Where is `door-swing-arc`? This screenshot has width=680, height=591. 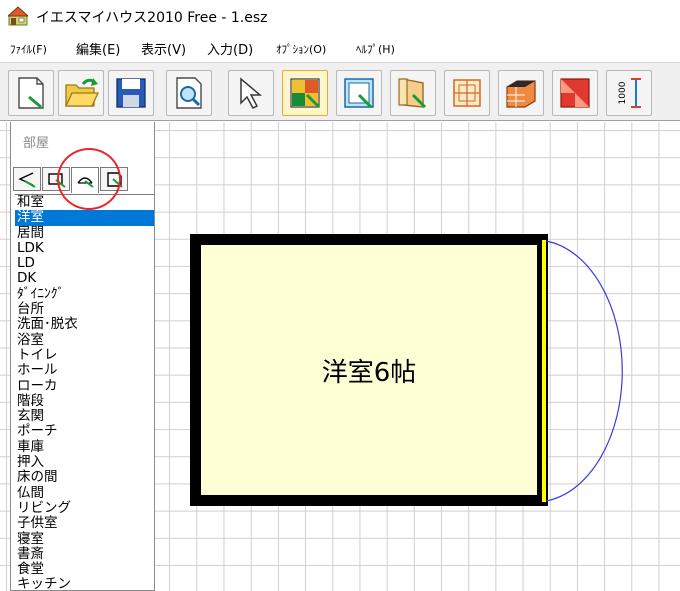
door-swing-arc is located at coordinates (584, 371).